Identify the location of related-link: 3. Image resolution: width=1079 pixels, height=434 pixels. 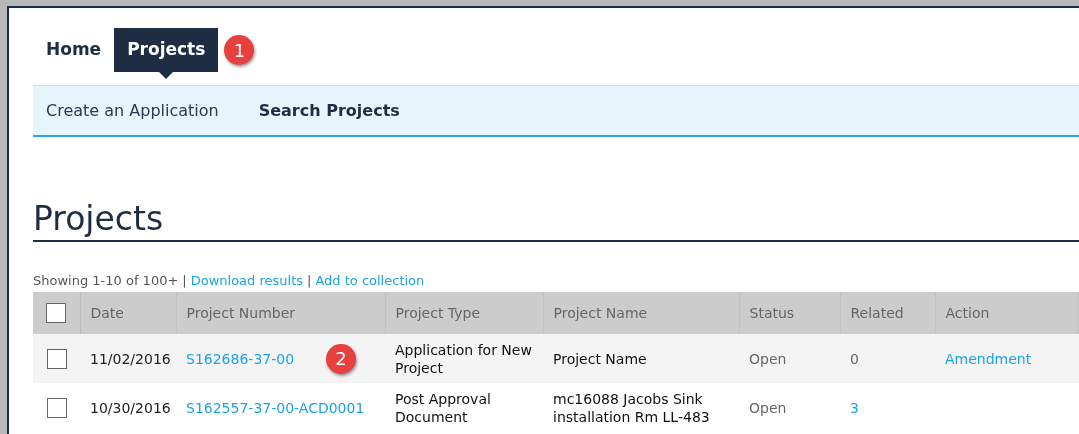
(854, 407).